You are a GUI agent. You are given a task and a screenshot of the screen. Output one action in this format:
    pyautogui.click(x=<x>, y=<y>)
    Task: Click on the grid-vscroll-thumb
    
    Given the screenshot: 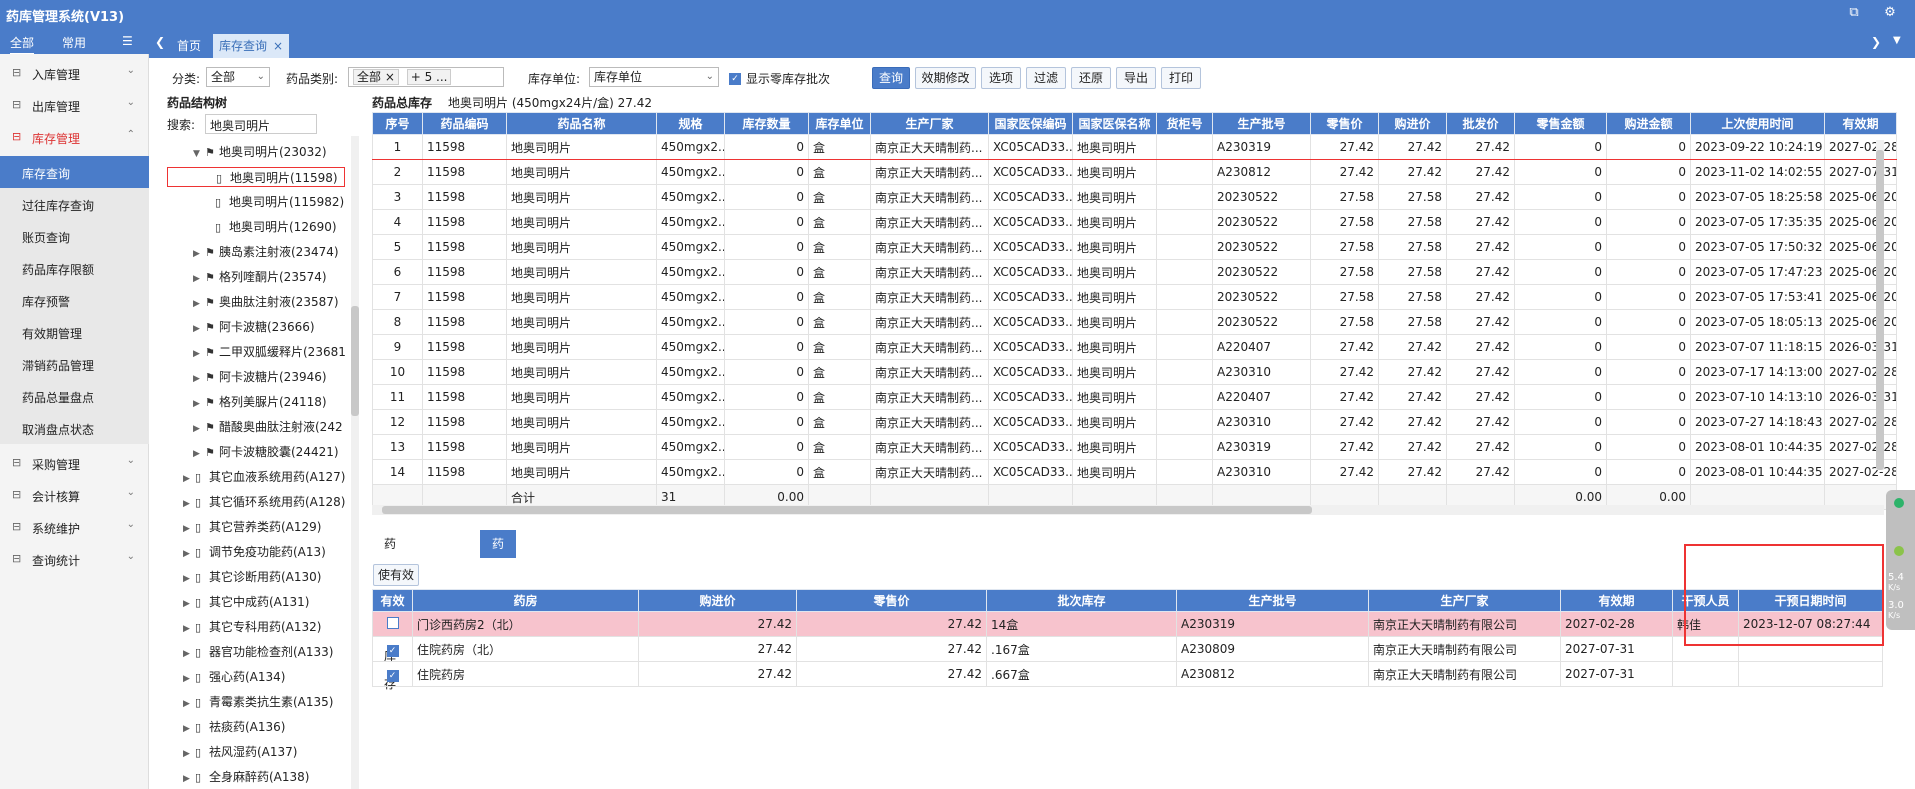 What is the action you would take?
    pyautogui.click(x=1880, y=310)
    